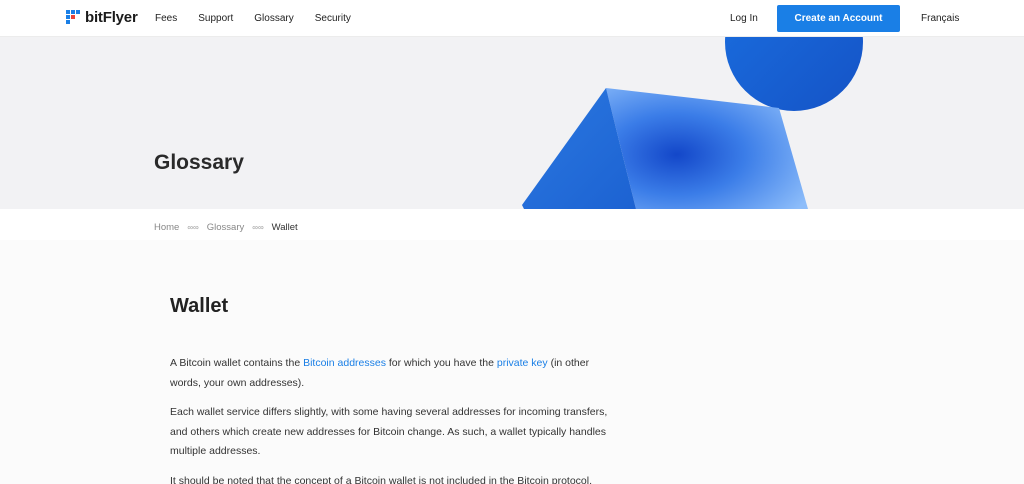 Image resolution: width=1024 pixels, height=484 pixels. Describe the element at coordinates (73, 17) in the screenshot. I see `logo-icon` at that location.